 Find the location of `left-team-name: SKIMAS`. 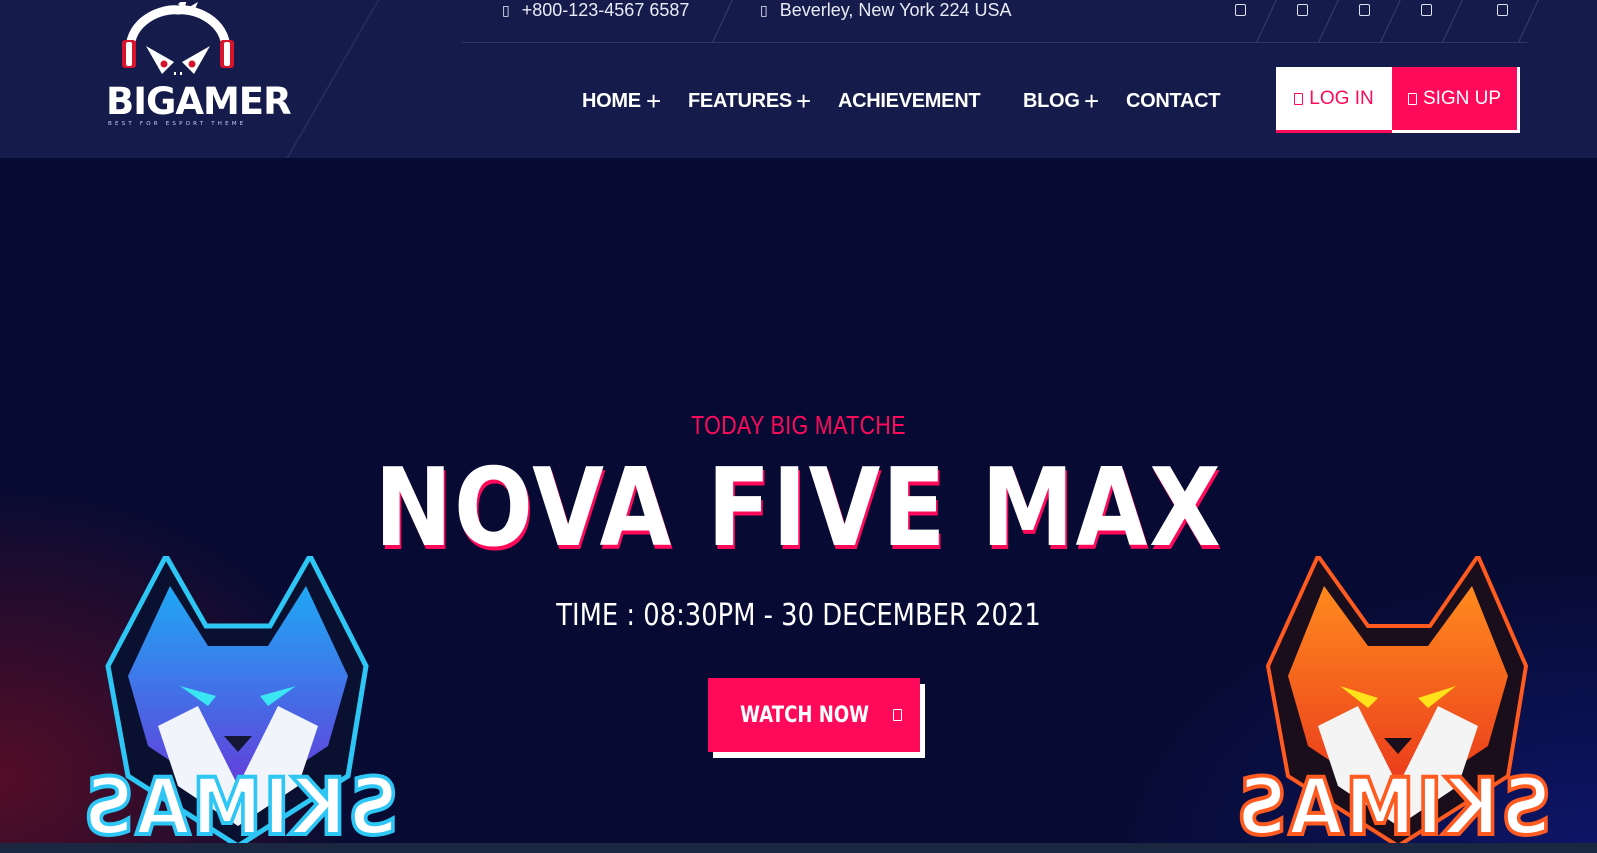

left-team-name: SKIMAS is located at coordinates (240, 802).